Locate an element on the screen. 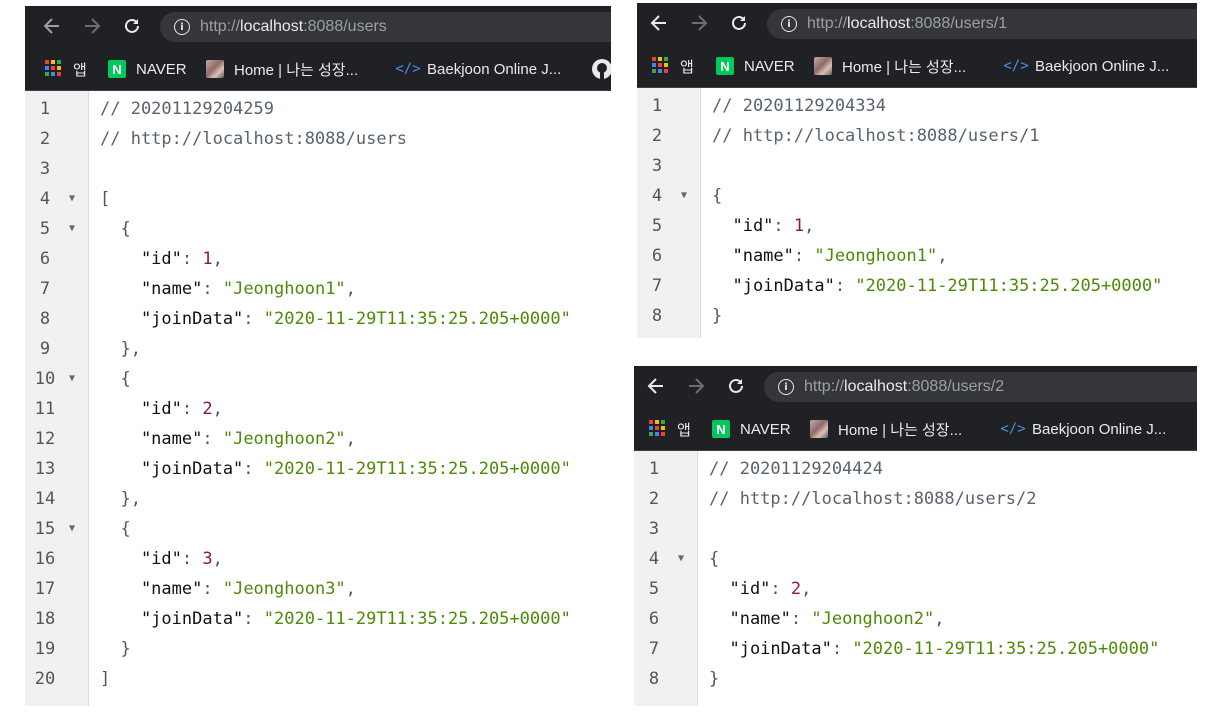  code-token: "id" is located at coordinates (740, 589).